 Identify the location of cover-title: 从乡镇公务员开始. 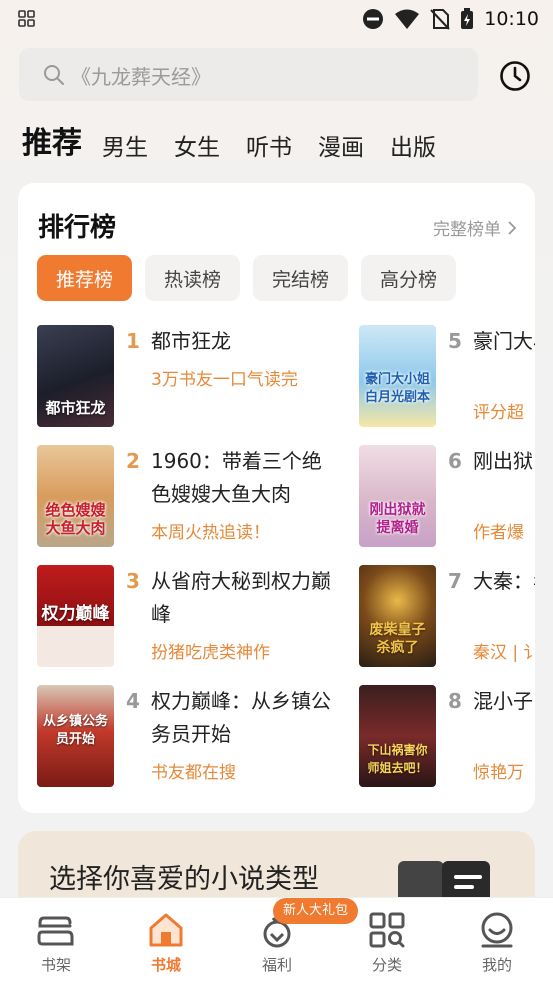
(75, 730).